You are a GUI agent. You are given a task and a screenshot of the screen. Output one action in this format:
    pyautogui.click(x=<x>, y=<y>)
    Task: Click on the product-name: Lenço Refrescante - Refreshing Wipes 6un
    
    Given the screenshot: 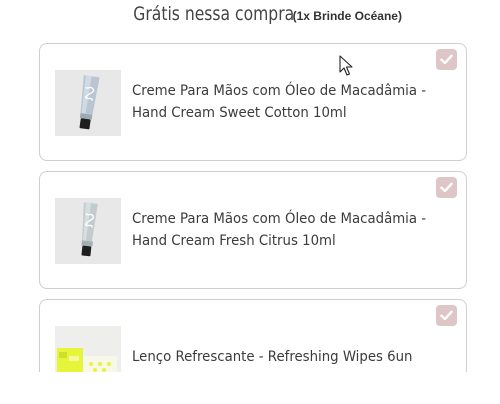 What is the action you would take?
    pyautogui.click(x=272, y=357)
    